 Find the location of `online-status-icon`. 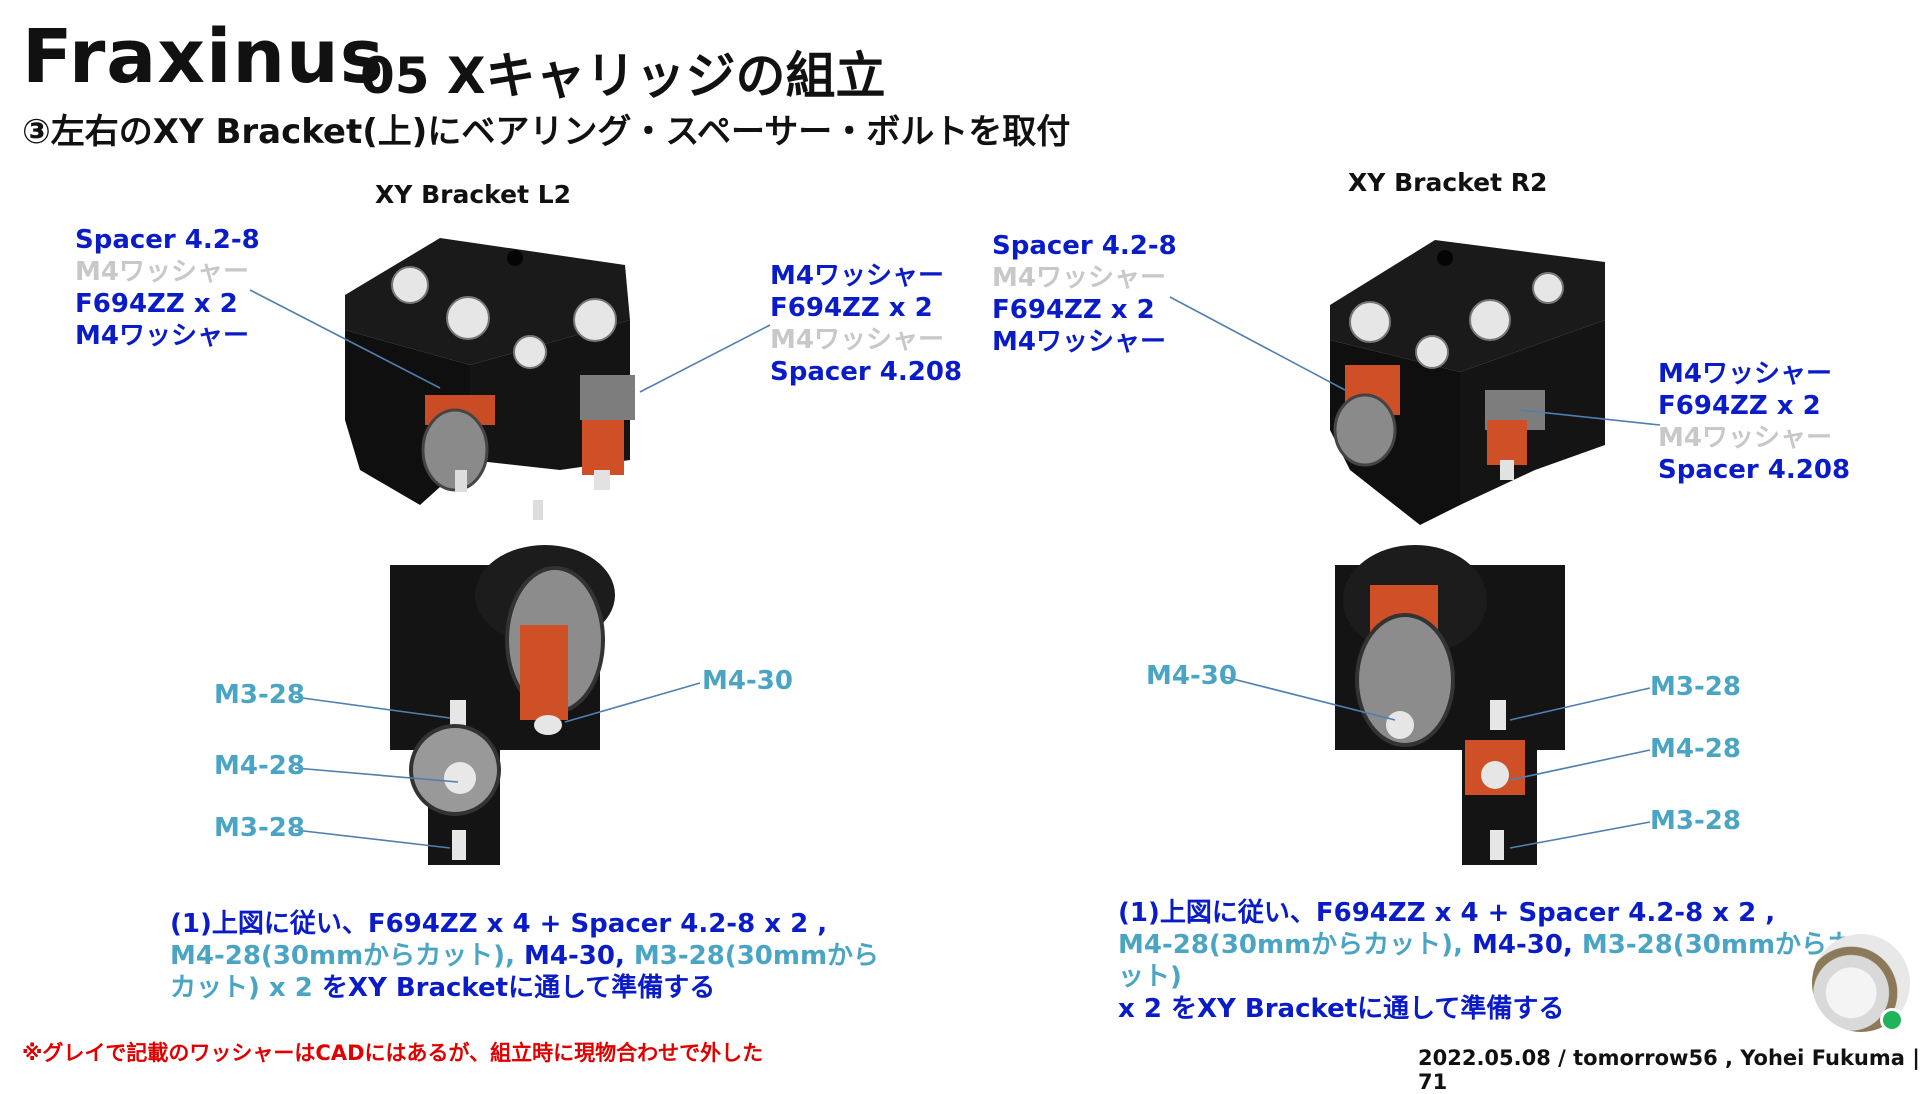

online-status-icon is located at coordinates (1892, 1020).